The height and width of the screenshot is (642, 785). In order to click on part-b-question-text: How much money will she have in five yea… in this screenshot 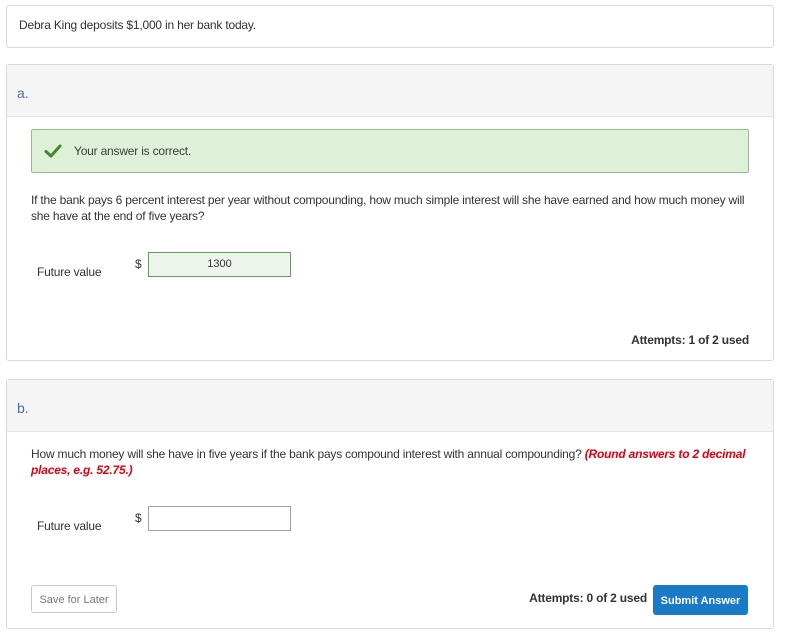, I will do `click(306, 454)`.